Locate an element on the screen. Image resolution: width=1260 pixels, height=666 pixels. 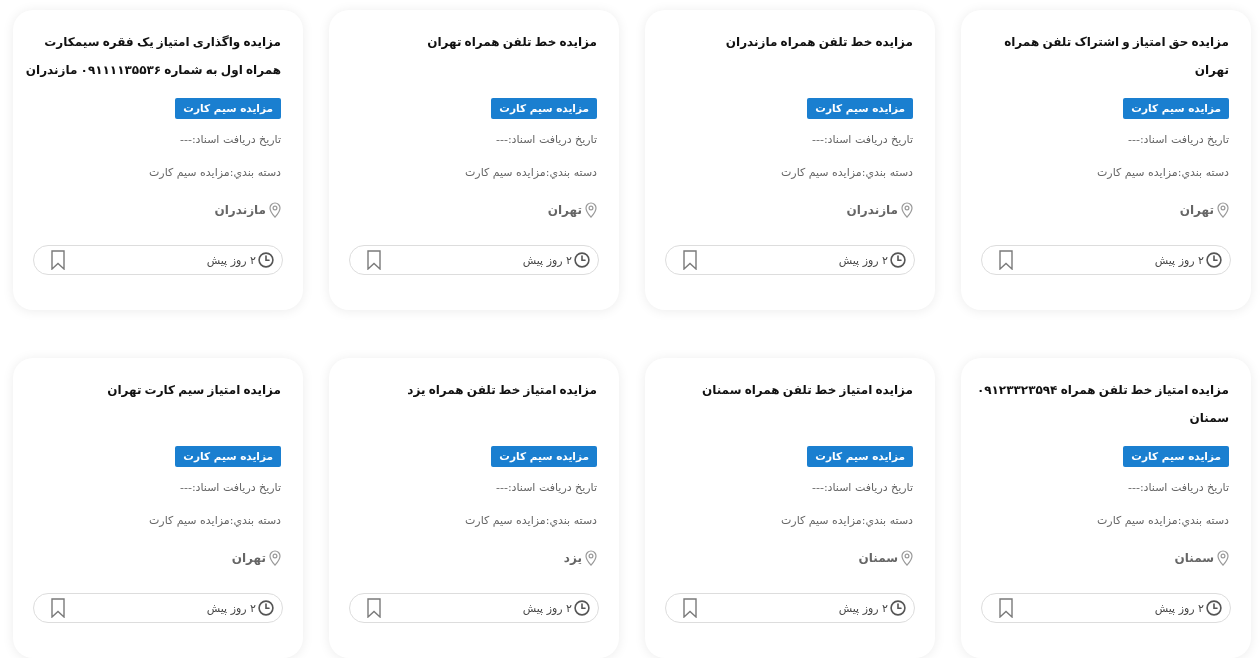
card-title: مزایده واگذاری امتیاز یک فقره سیمکارت همراه اول به شماره ۰۹۱۱۱۱۳۵۵۳۶ مازندران is located at coordinates (152, 57).